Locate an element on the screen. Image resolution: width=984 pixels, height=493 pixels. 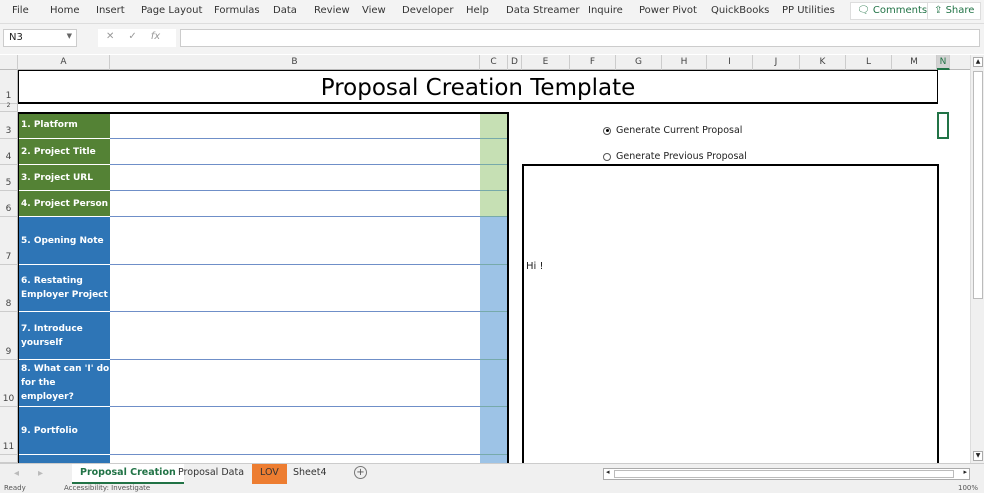
radio-selected-icon is located at coordinates (607, 130).